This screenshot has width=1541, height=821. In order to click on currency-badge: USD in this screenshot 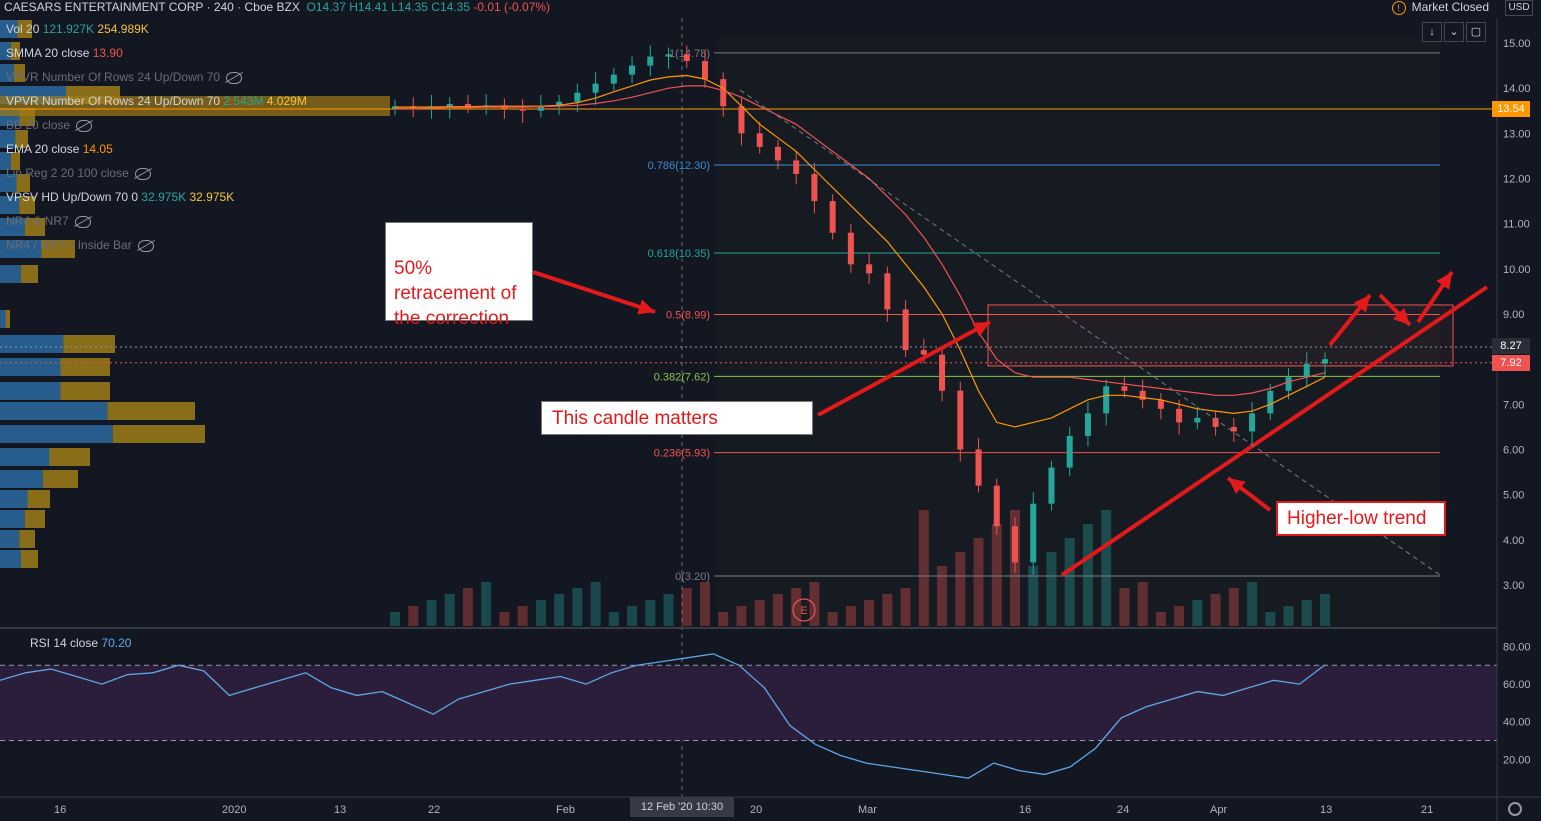, I will do `click(1519, 8)`.